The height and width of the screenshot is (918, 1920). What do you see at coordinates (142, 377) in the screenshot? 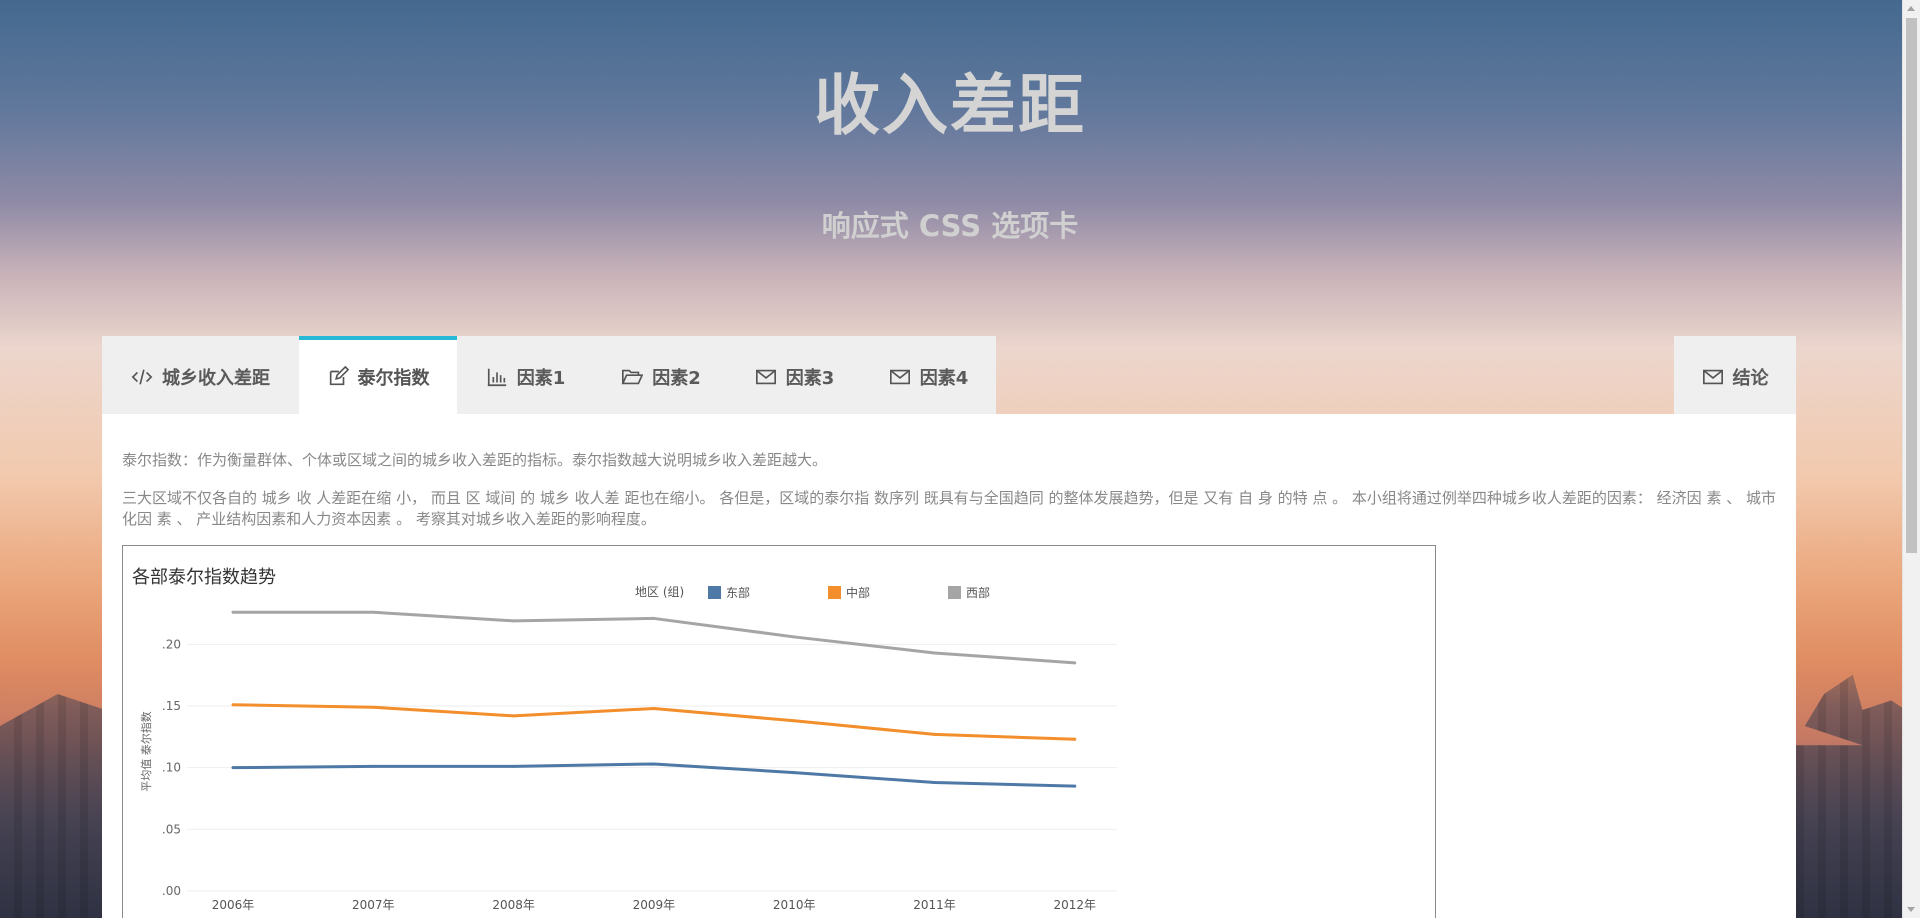
I see `code-icon` at bounding box center [142, 377].